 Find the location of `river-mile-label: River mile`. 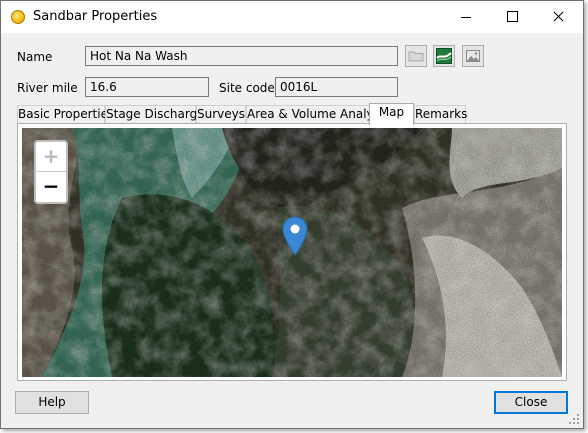

river-mile-label: River mile is located at coordinates (47, 88).